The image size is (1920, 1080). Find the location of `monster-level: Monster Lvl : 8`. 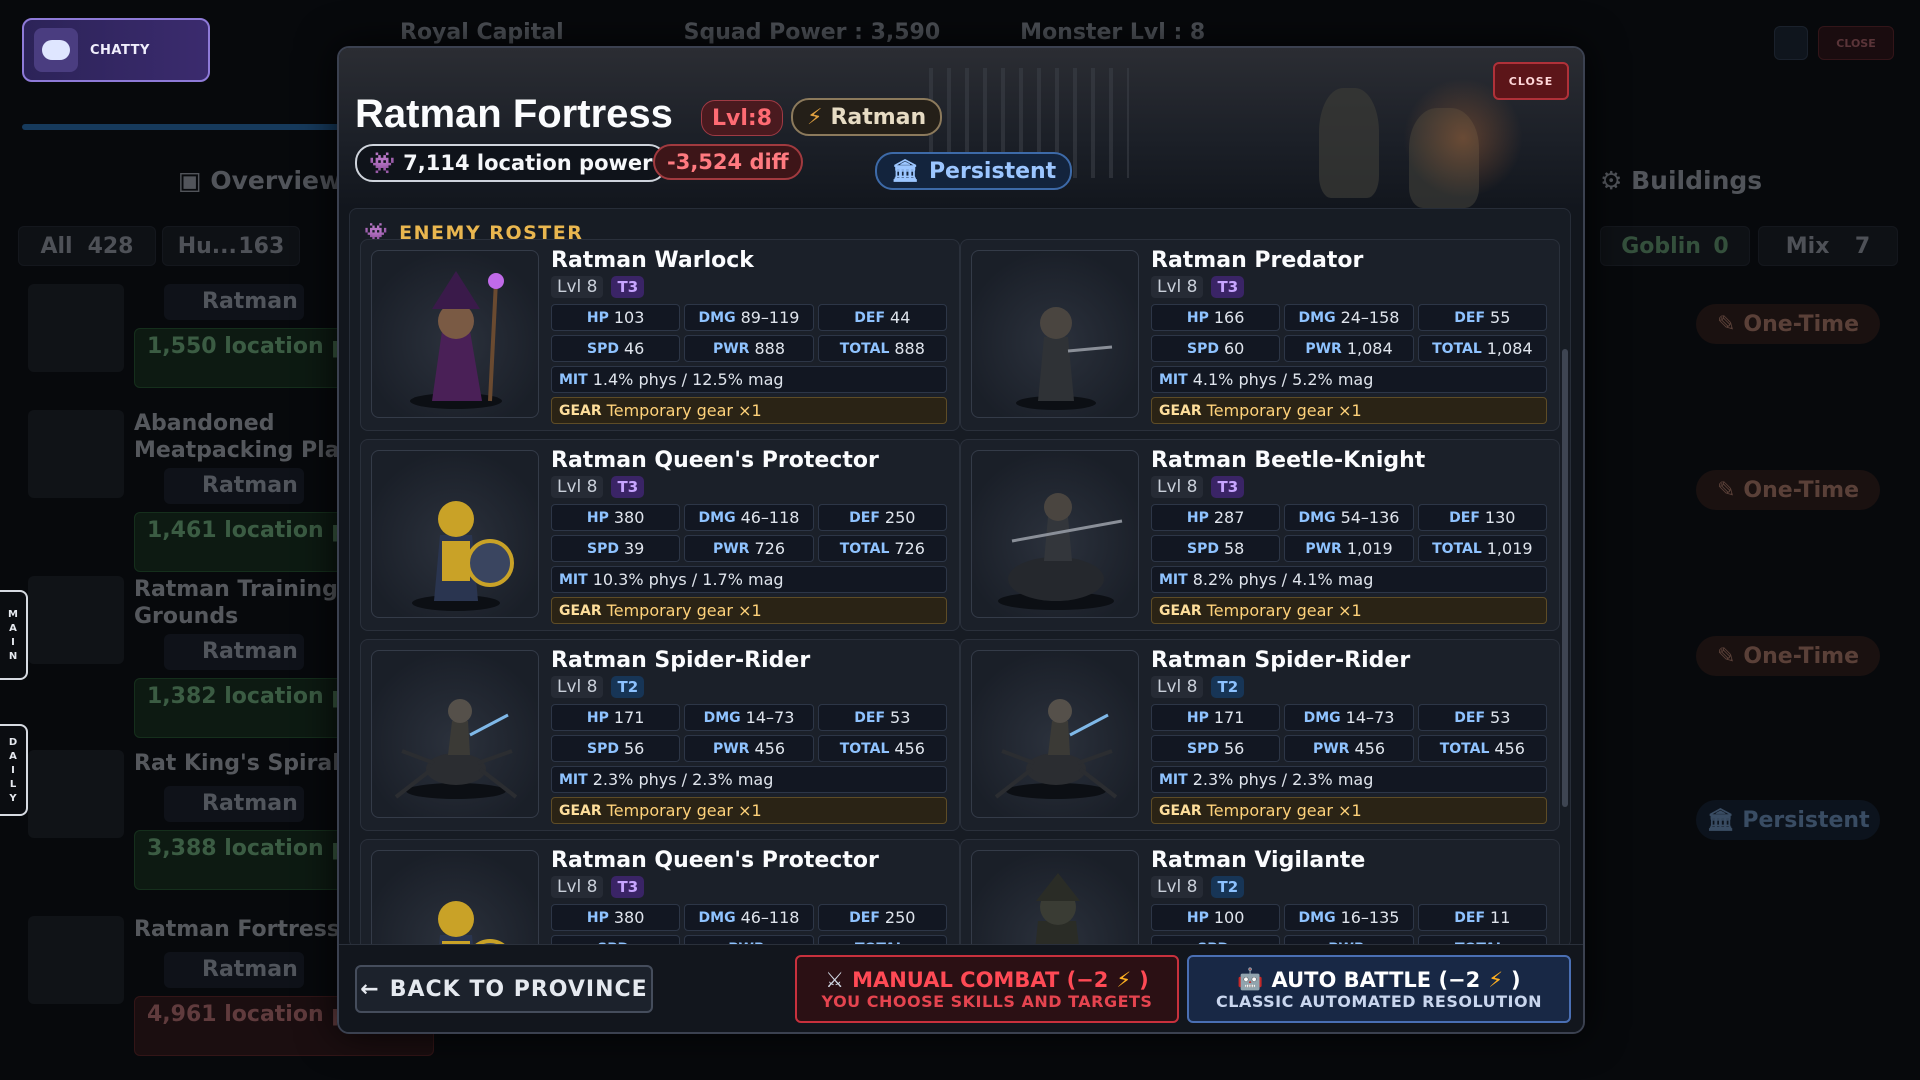

monster-level: Monster Lvl : 8 is located at coordinates (1113, 32).